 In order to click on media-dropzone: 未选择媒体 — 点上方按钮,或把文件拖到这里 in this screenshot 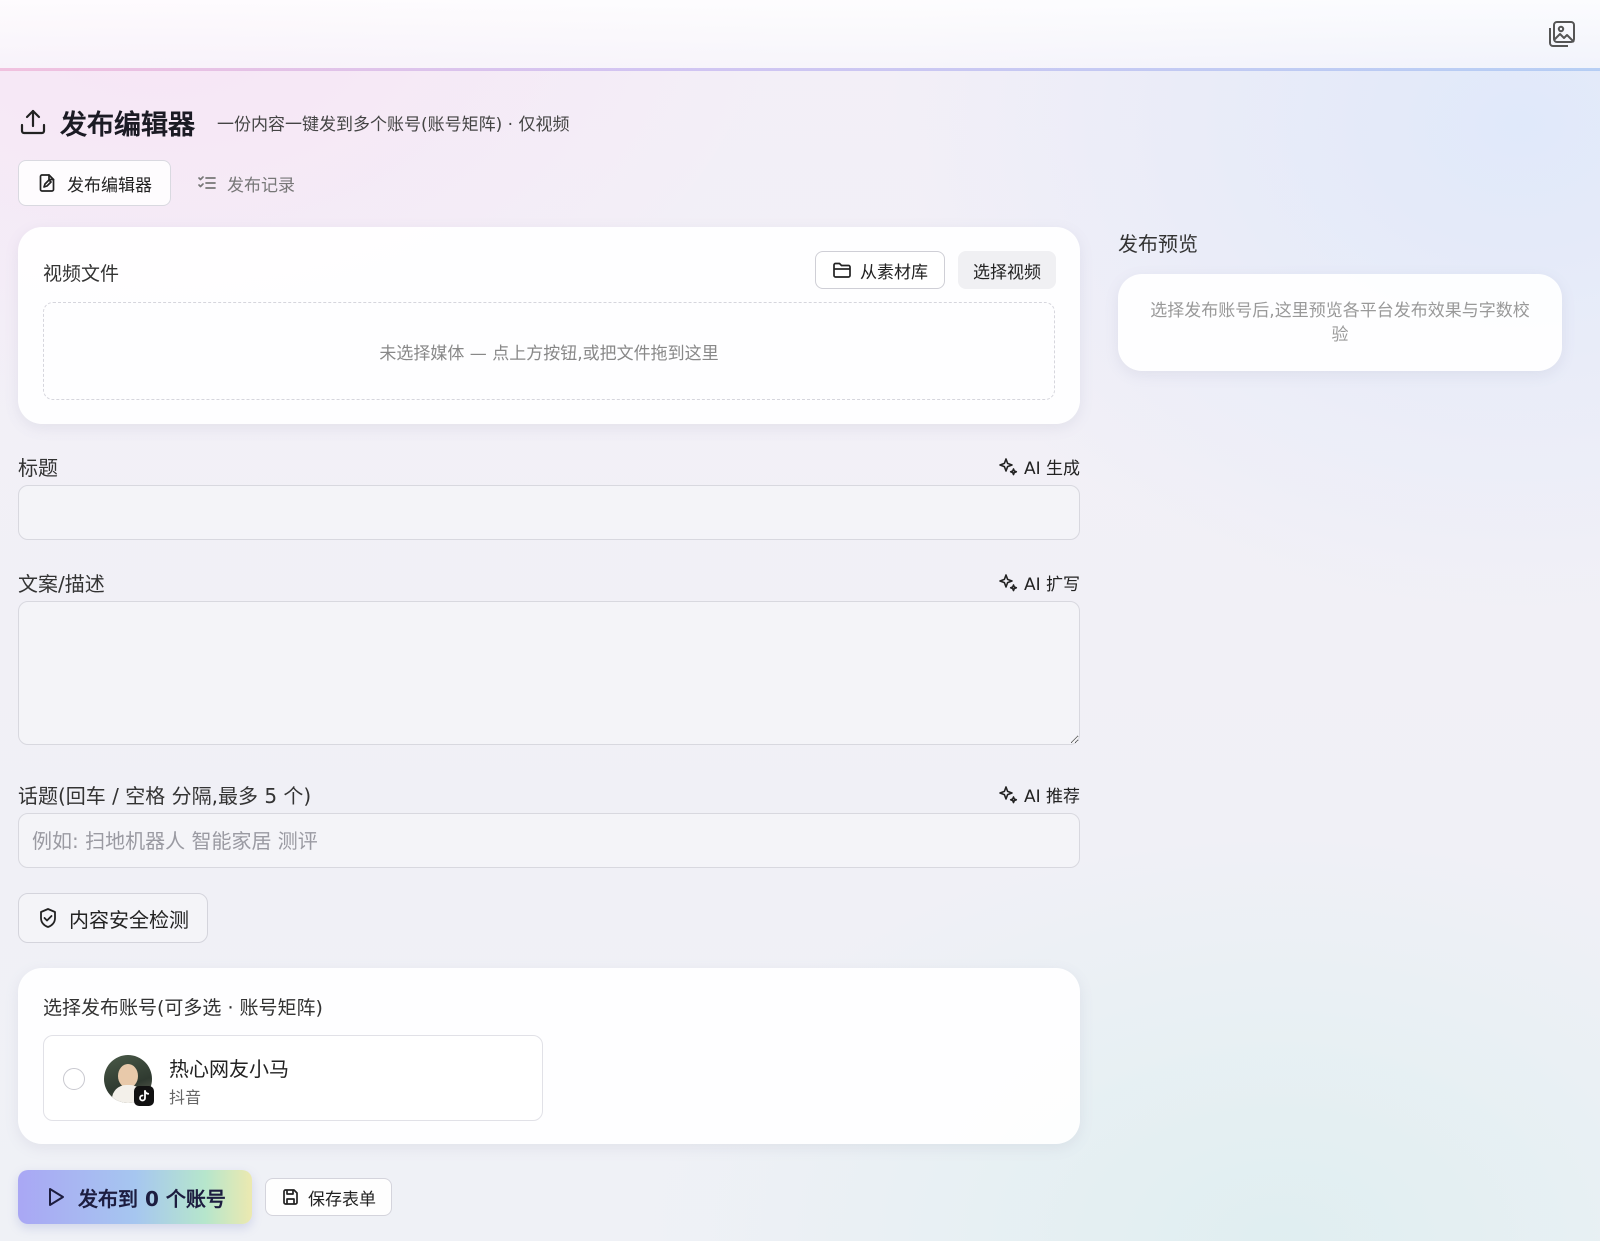, I will do `click(549, 351)`.